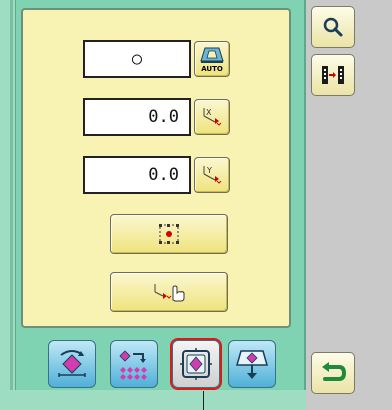  I want to click on center-frame-icon, so click(169, 234).